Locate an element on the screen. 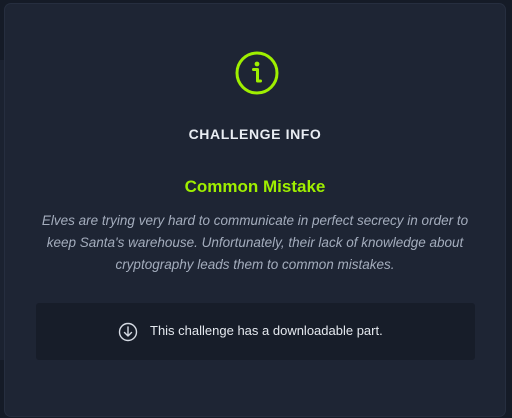 The image size is (512, 418). challenge-name: Common Mistake is located at coordinates (255, 186).